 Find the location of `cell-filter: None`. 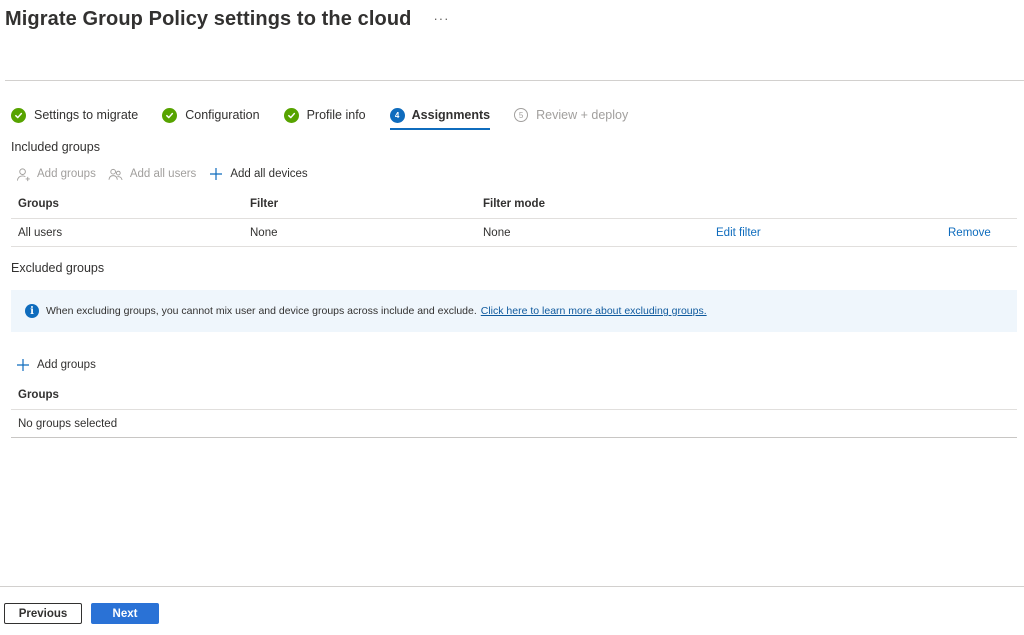

cell-filter: None is located at coordinates (264, 232).